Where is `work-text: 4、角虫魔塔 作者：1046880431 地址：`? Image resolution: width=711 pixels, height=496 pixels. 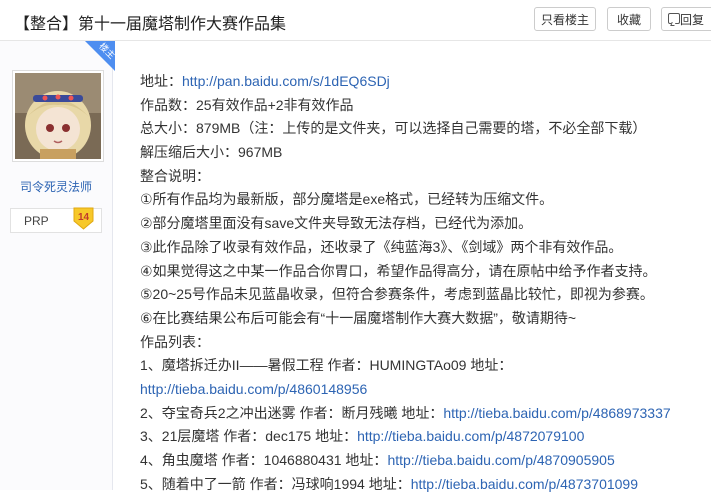
work-text: 4、角虫魔塔 作者：1046880431 地址： is located at coordinates (264, 460).